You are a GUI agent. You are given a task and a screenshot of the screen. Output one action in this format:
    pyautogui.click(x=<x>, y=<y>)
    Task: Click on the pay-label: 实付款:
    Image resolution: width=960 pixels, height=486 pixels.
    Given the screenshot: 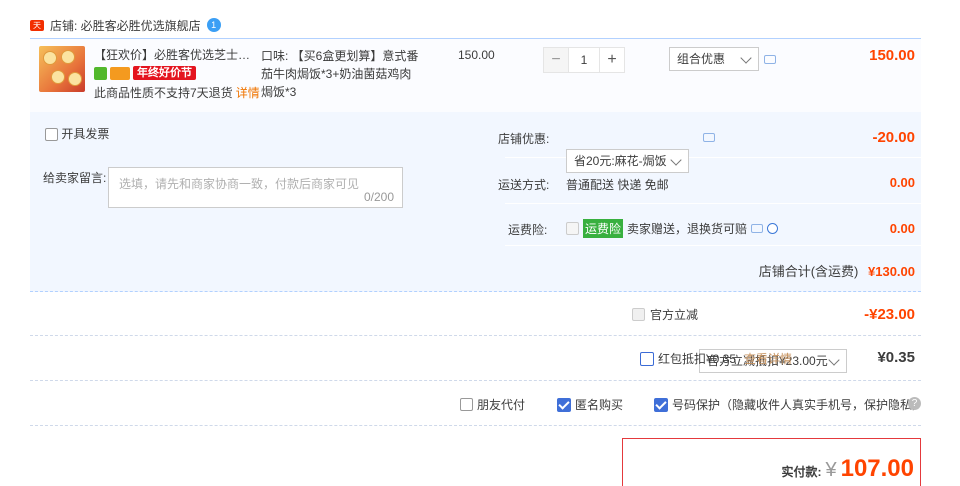 What is the action you would take?
    pyautogui.click(x=801, y=472)
    